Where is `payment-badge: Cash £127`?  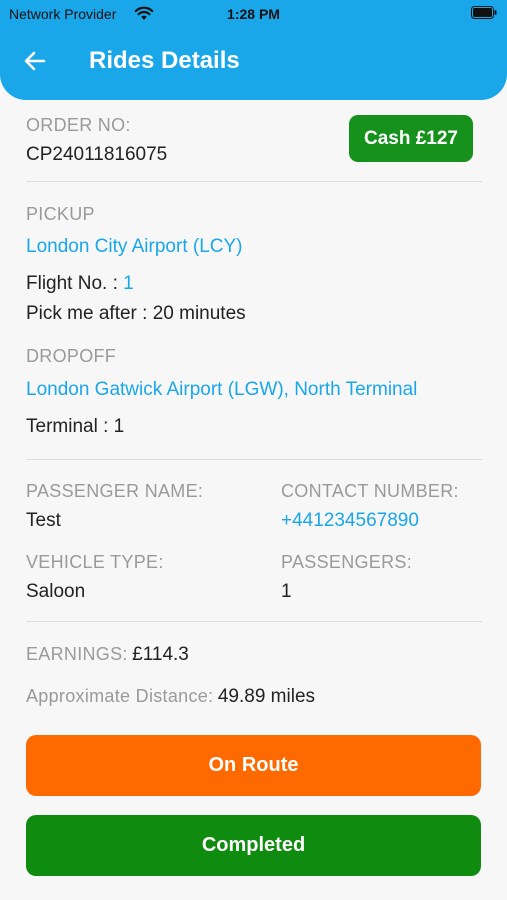 payment-badge: Cash £127 is located at coordinates (411, 138).